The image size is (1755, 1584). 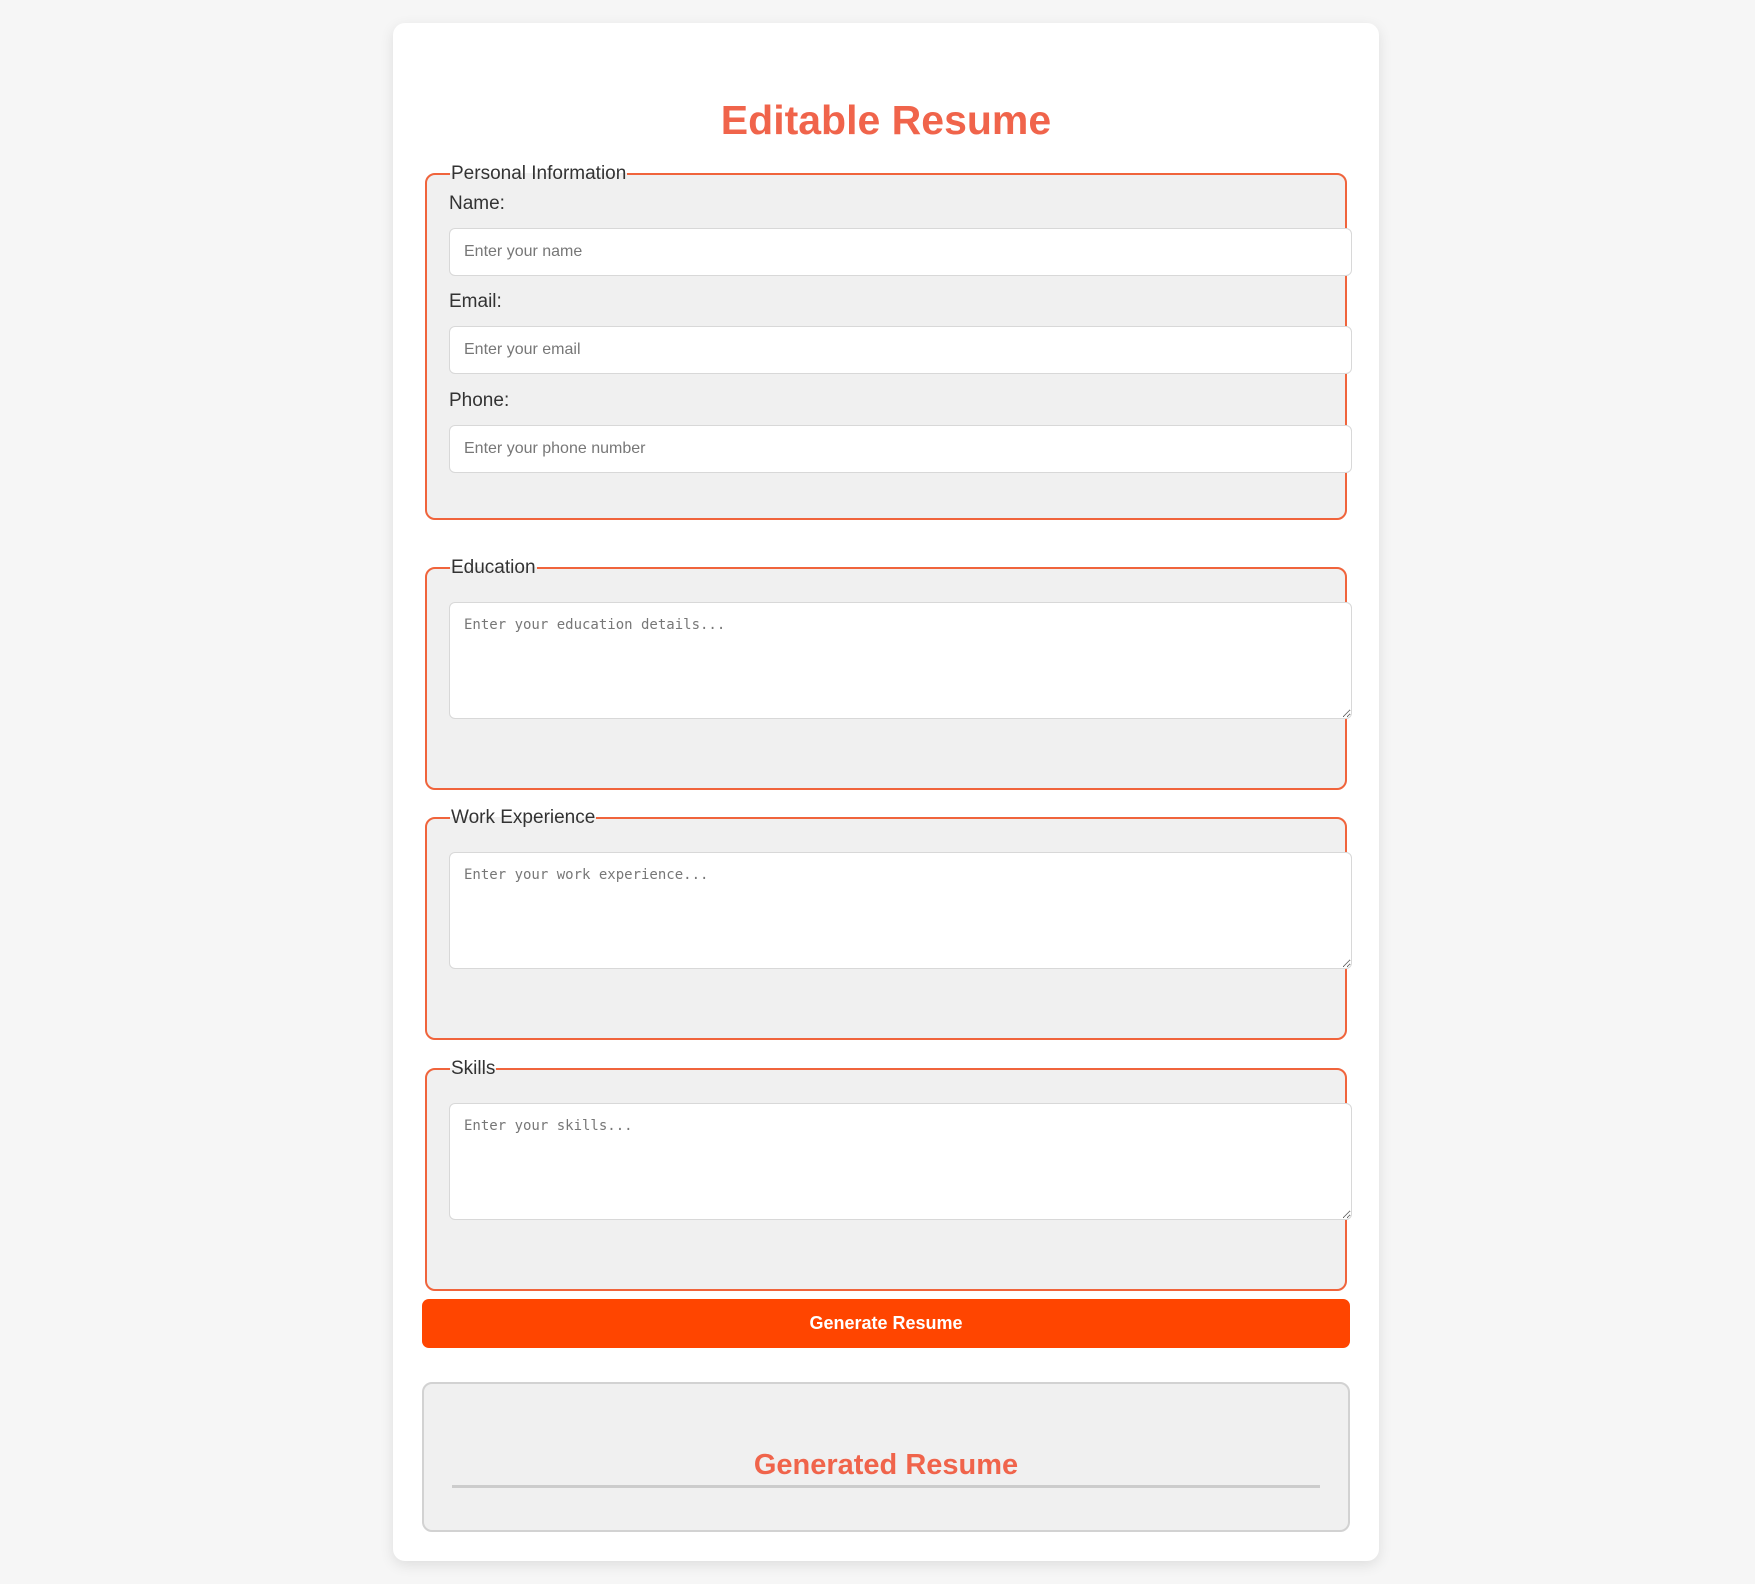 I want to click on education-fieldset: Education, so click(x=888, y=673).